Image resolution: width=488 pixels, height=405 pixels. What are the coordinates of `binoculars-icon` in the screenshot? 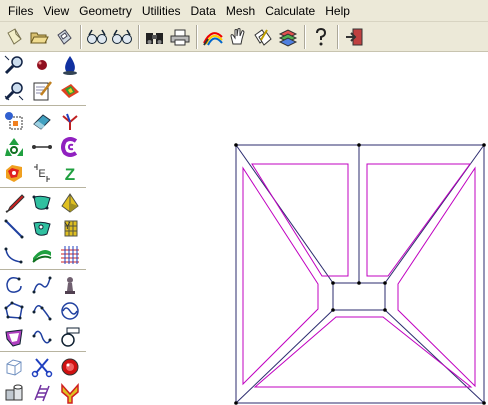 It's located at (155, 37).